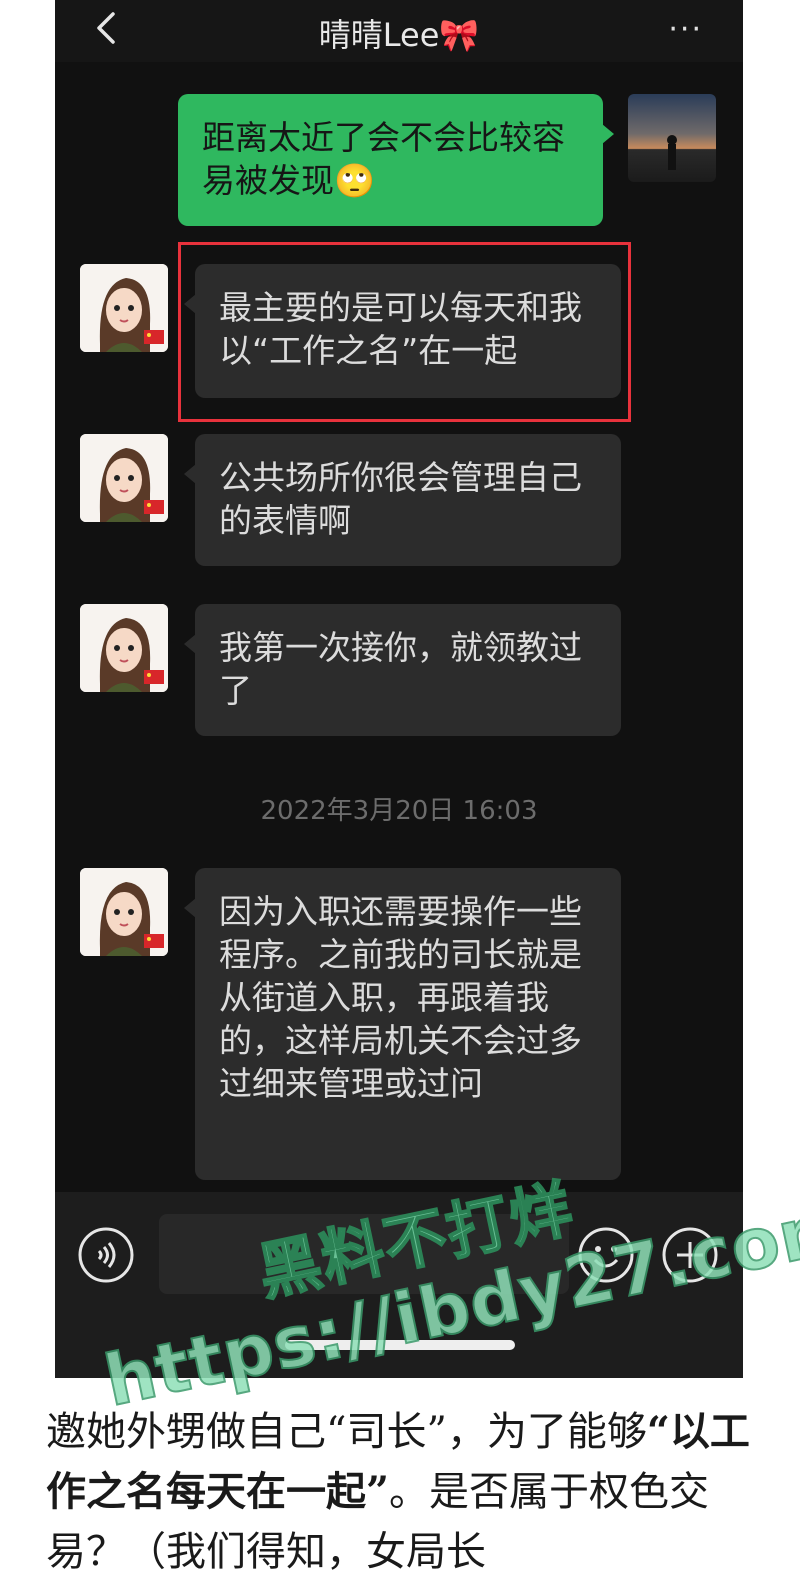 This screenshot has width=800, height=1583. Describe the element at coordinates (396, 160) in the screenshot. I see `message-bubble-self: 距离太近了会不会比较容易被发现🙄` at that location.